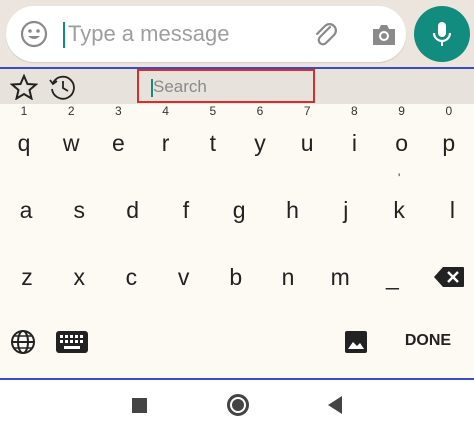 The height and width of the screenshot is (433, 474). What do you see at coordinates (236, 277) in the screenshot?
I see `key-b: b` at bounding box center [236, 277].